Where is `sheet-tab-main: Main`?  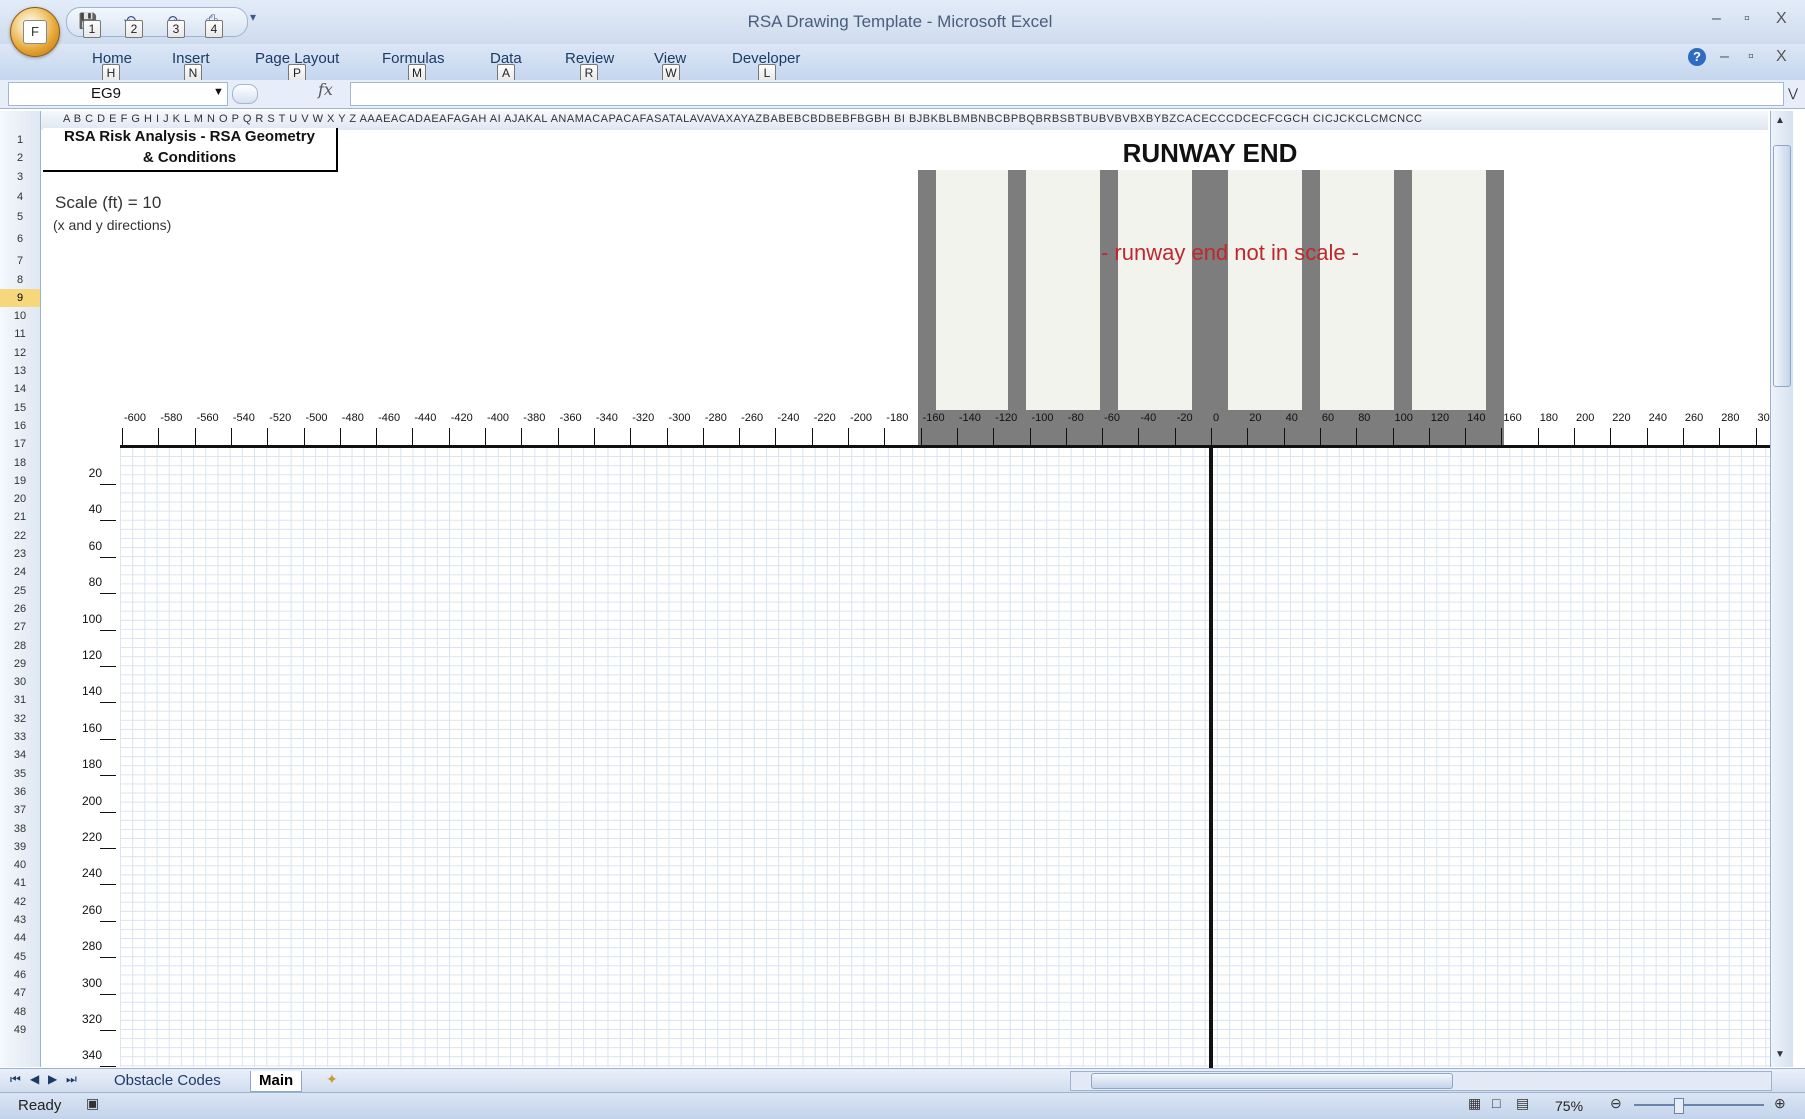
sheet-tab-main: Main is located at coordinates (276, 1081).